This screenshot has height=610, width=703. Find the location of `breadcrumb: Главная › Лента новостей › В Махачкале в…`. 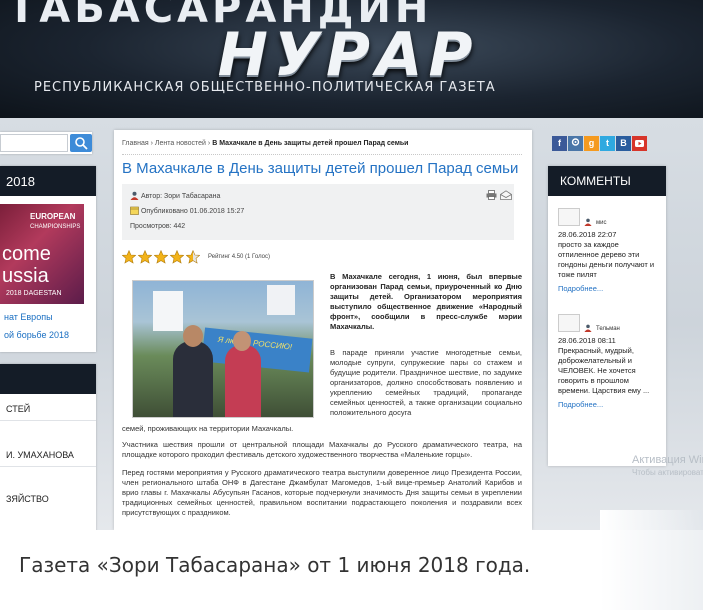

breadcrumb: Главная › Лента новостей › В Махачкале в… is located at coordinates (265, 143).